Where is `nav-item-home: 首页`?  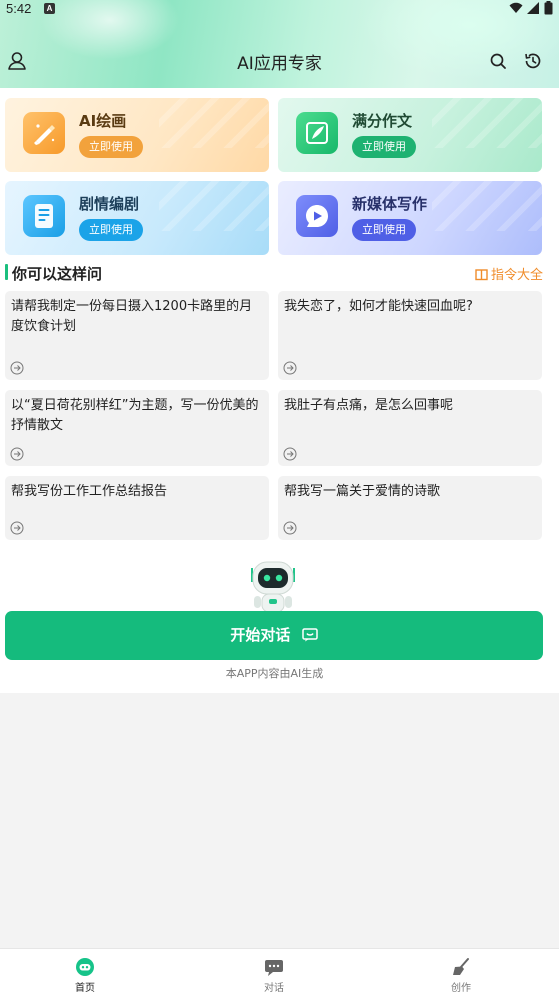
nav-item-home: 首页 is located at coordinates (85, 974).